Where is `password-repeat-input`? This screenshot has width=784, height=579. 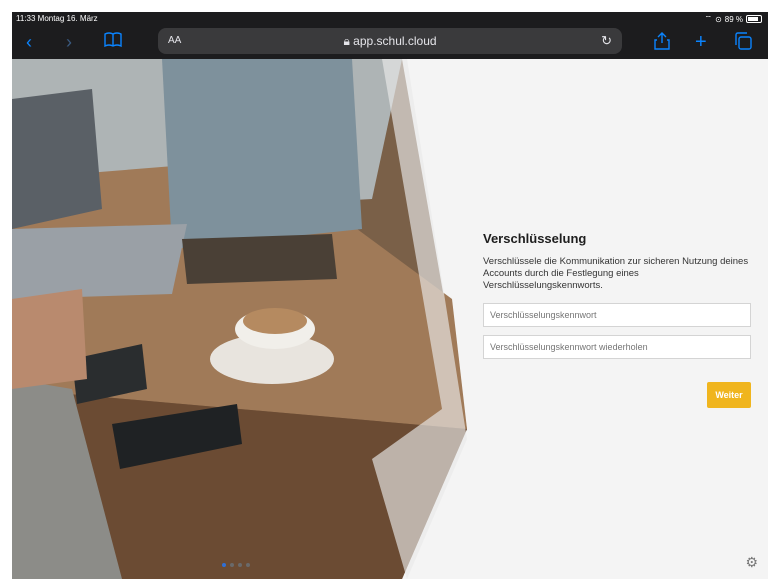 password-repeat-input is located at coordinates (617, 347).